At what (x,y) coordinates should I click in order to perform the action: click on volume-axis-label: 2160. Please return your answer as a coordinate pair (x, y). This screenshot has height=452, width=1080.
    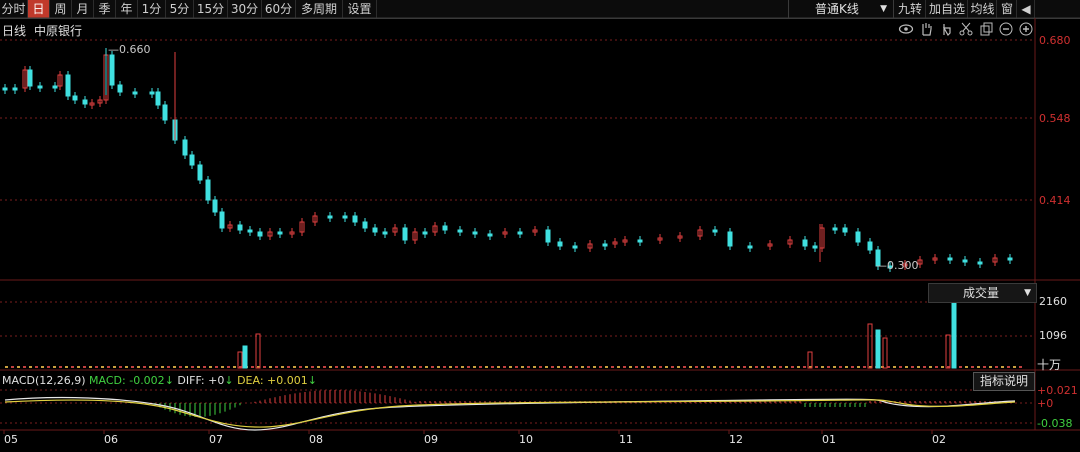
    Looking at the image, I should click on (1053, 301).